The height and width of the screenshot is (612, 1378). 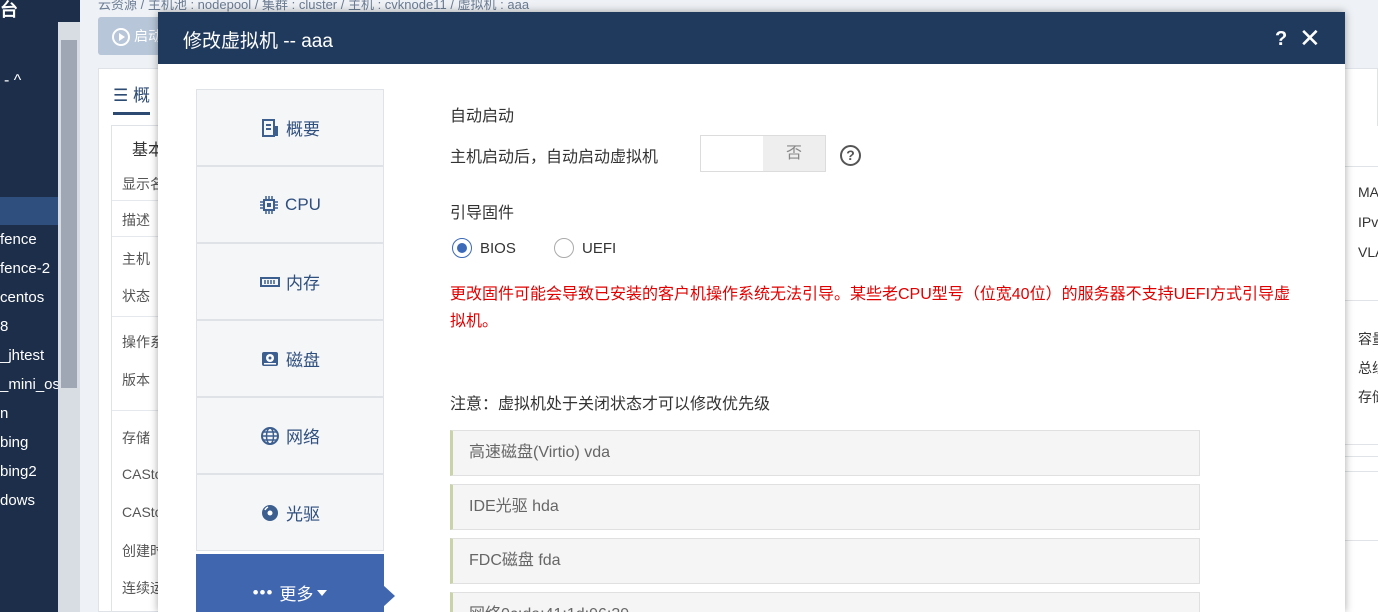 I want to click on basic-label: 状态, so click(x=136, y=296).